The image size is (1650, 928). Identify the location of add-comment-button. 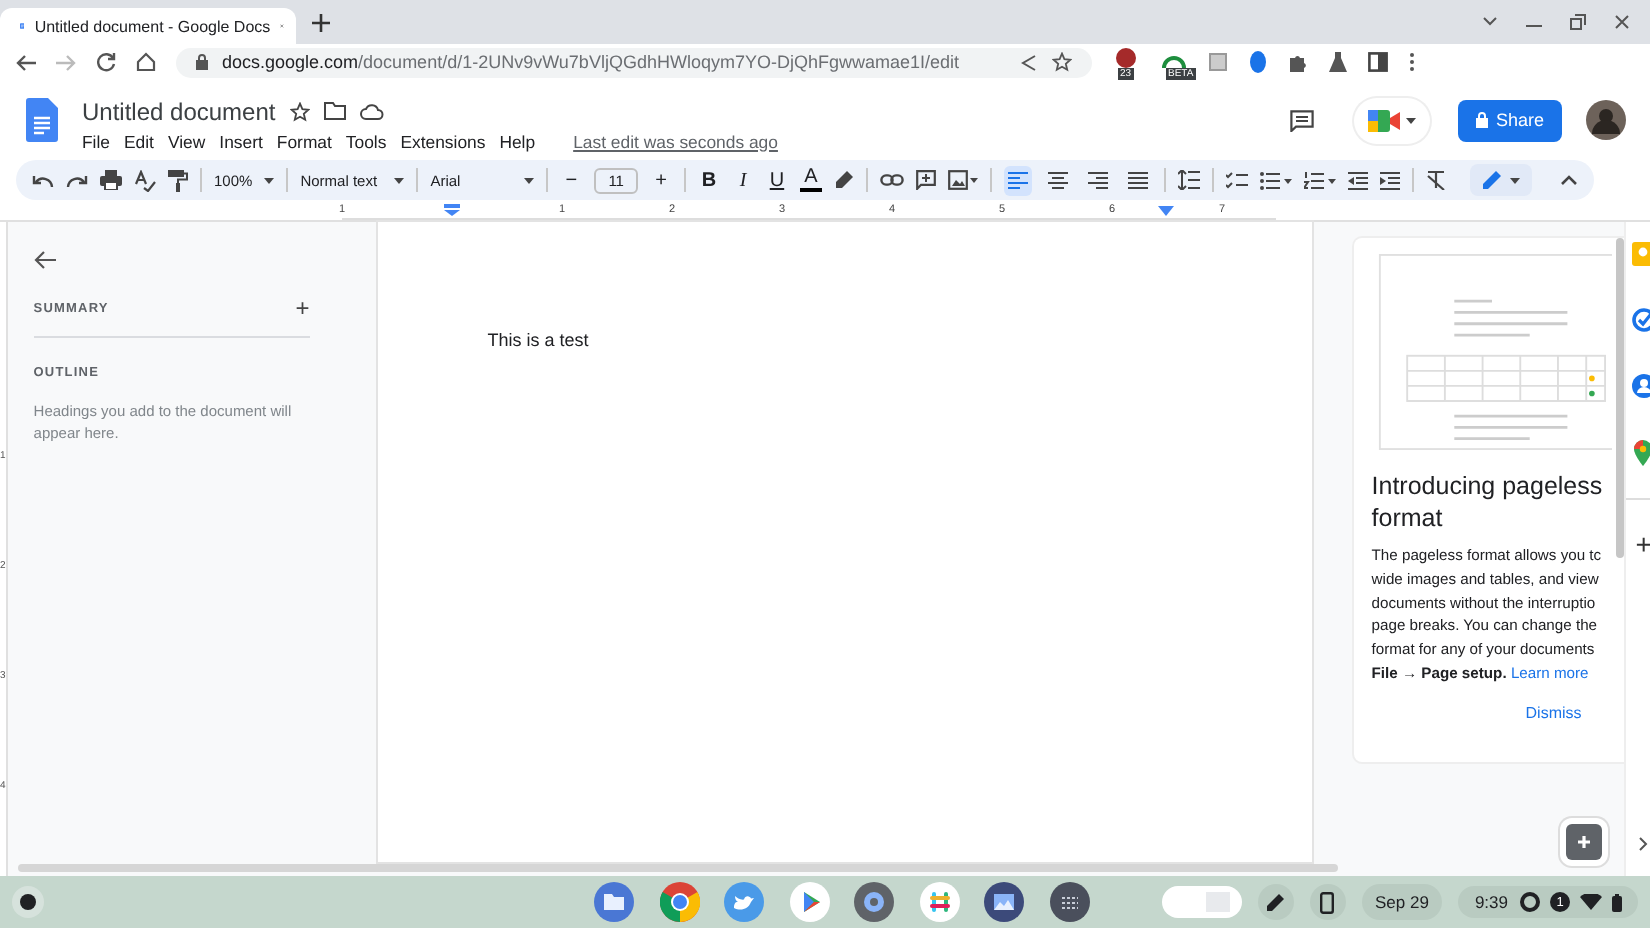
(1583, 842).